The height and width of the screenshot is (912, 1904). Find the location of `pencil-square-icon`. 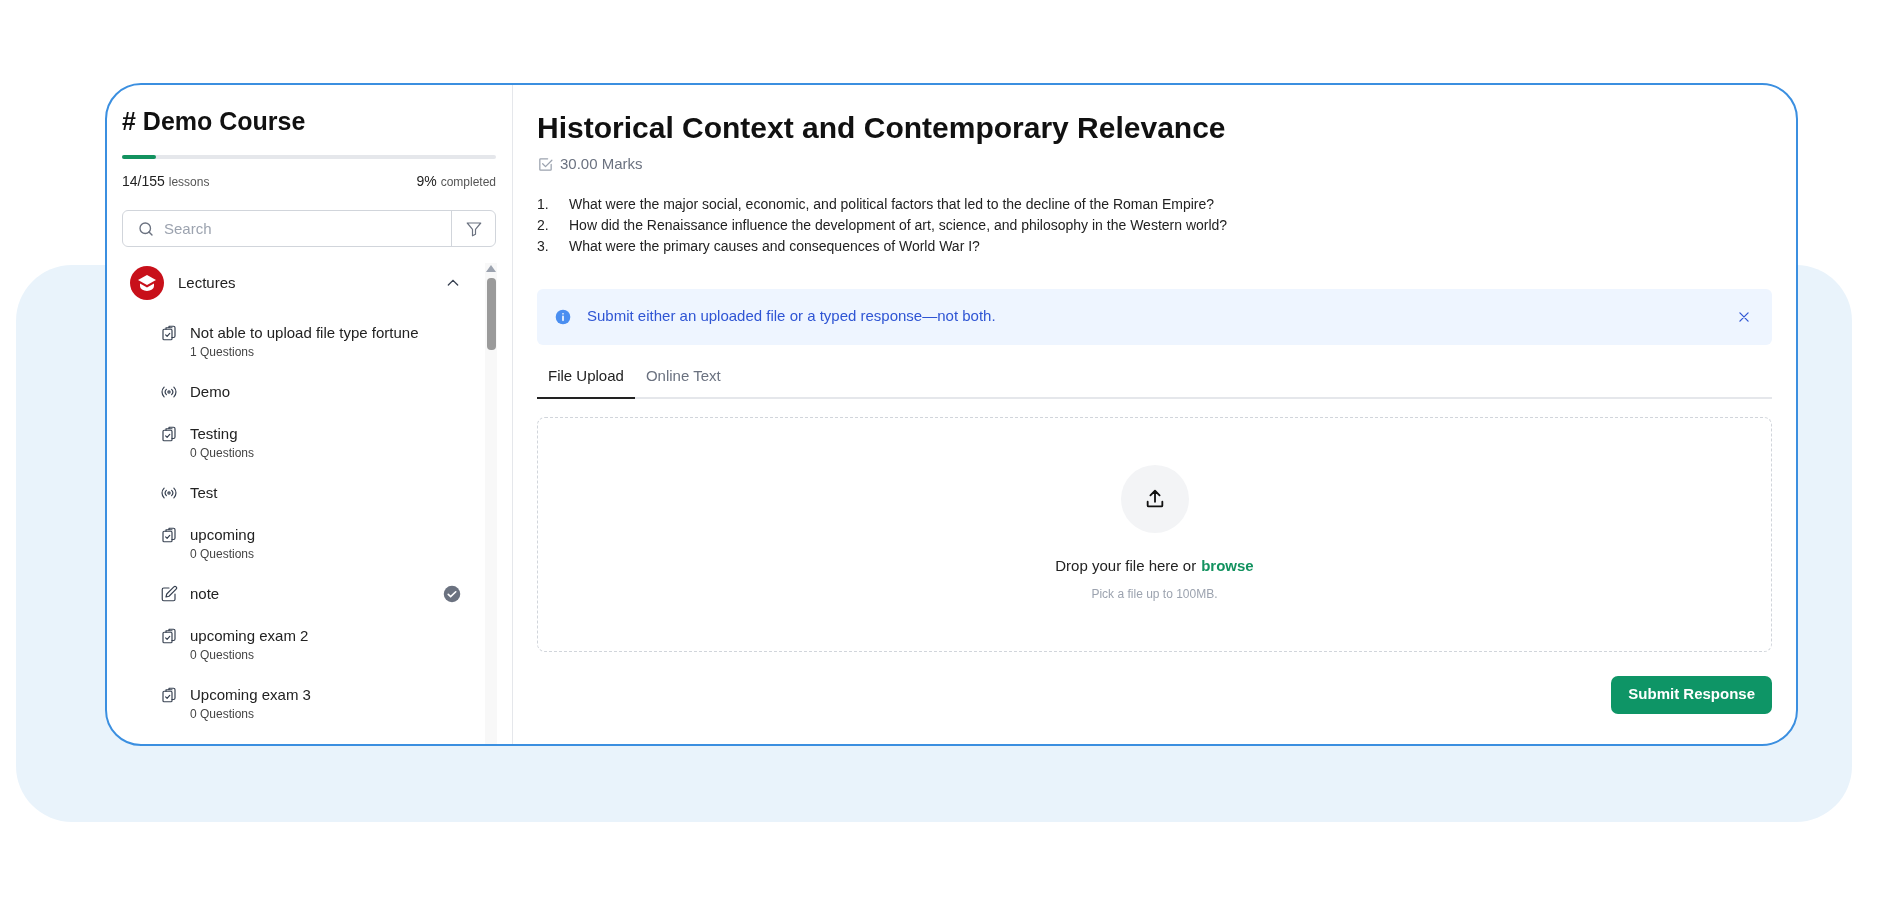

pencil-square-icon is located at coordinates (169, 594).